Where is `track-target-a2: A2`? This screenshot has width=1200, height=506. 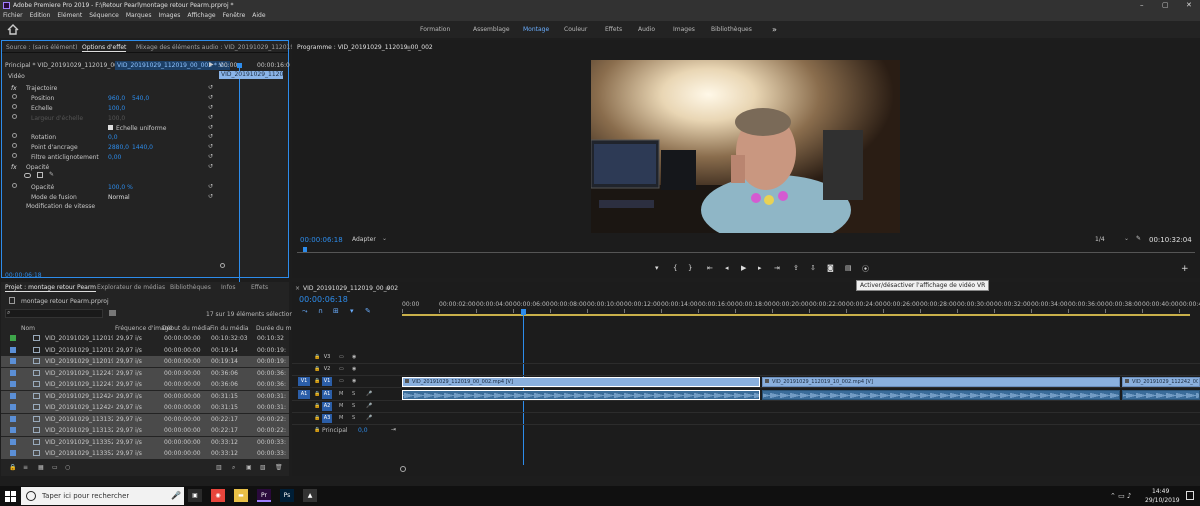 track-target-a2: A2 is located at coordinates (327, 406).